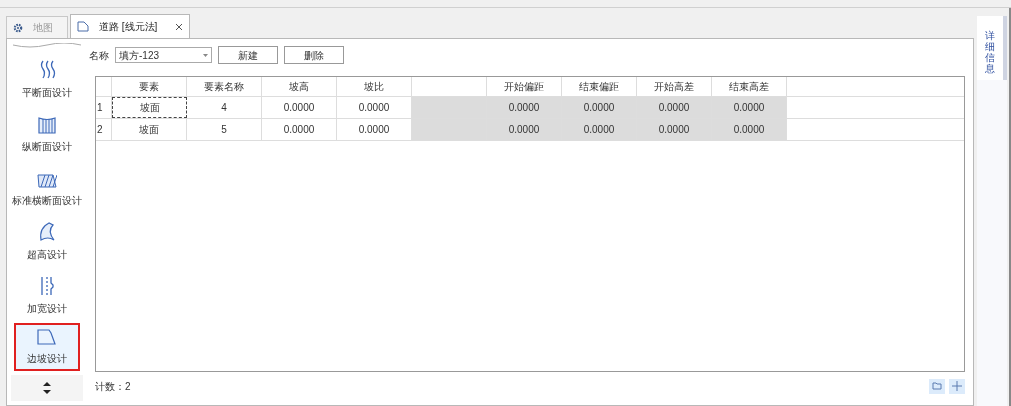 This screenshot has height=406, width=1011. Describe the element at coordinates (47, 70) in the screenshot. I see `waves-icon` at that location.